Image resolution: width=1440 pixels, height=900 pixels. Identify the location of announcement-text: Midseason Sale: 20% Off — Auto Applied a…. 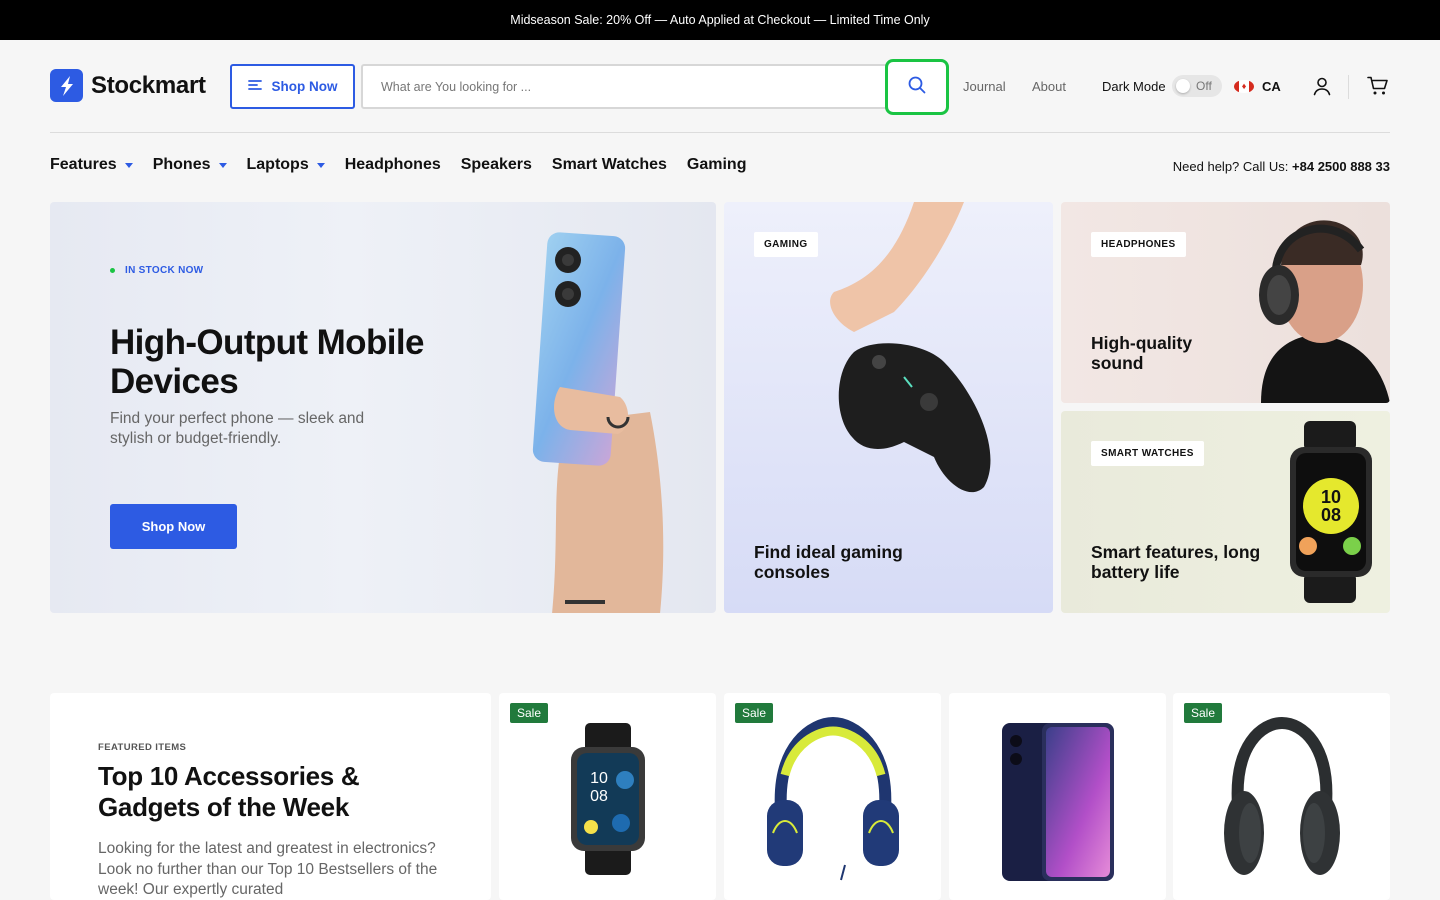
(720, 20).